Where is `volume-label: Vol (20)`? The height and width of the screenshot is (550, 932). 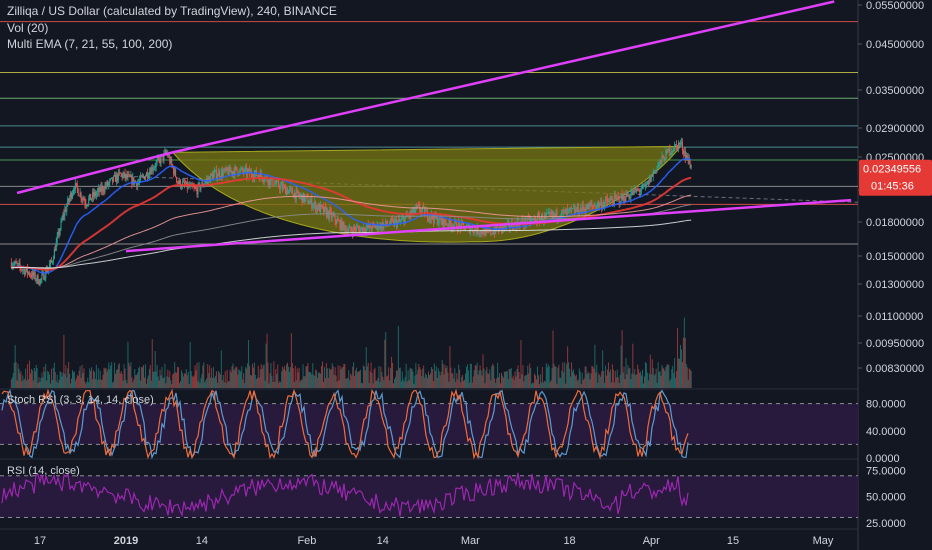 volume-label: Vol (20) is located at coordinates (27, 28).